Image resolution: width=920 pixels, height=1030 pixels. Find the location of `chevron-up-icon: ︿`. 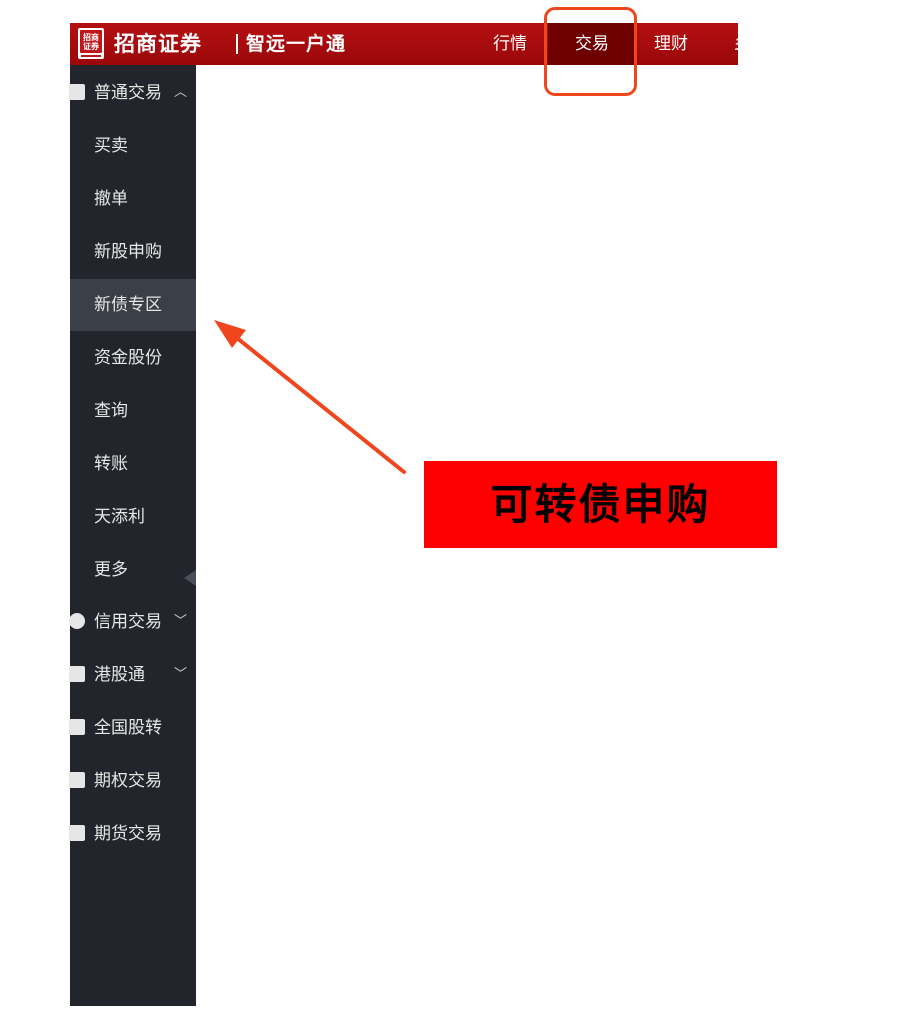

chevron-up-icon: ︿ is located at coordinates (181, 92).